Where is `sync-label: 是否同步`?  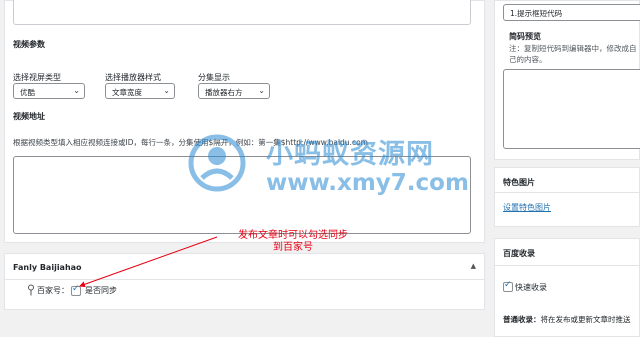
sync-label: 是否同步 is located at coordinates (101, 290).